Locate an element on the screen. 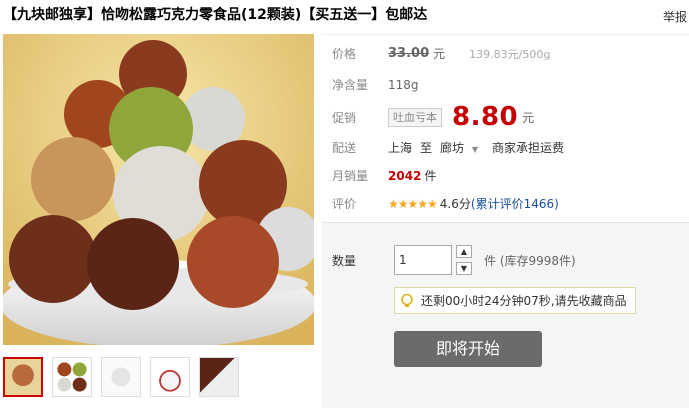  countdown-text: 还剩00小时24分钟07秒,请先收藏商品 is located at coordinates (524, 301).